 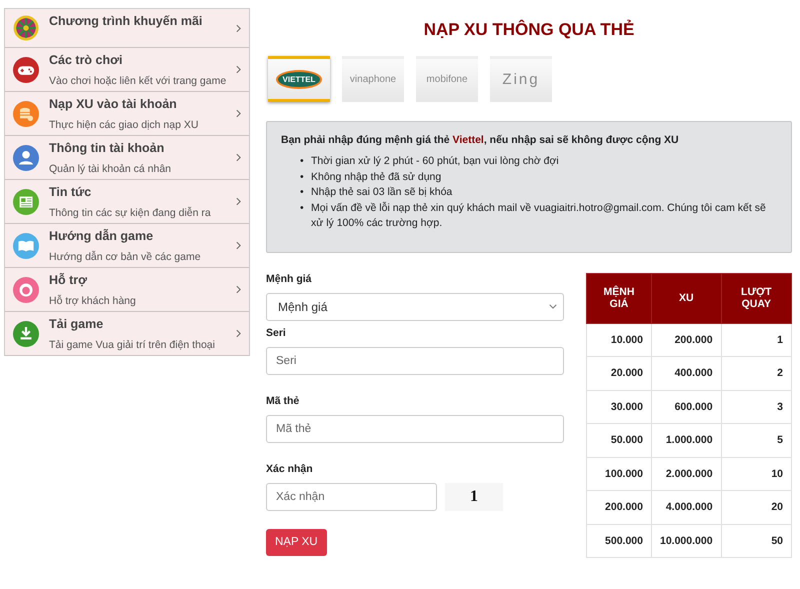 I want to click on notice-text: Nhập thẻ sai 03 lần sẽ bị khóa, so click(x=381, y=192).